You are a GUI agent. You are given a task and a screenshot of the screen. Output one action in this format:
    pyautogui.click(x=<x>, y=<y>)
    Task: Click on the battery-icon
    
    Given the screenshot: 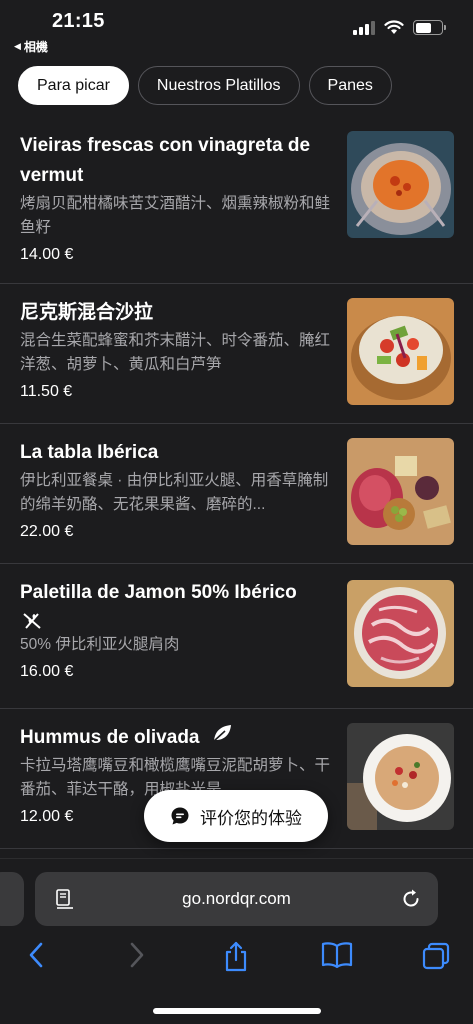 What is the action you would take?
    pyautogui.click(x=429, y=27)
    